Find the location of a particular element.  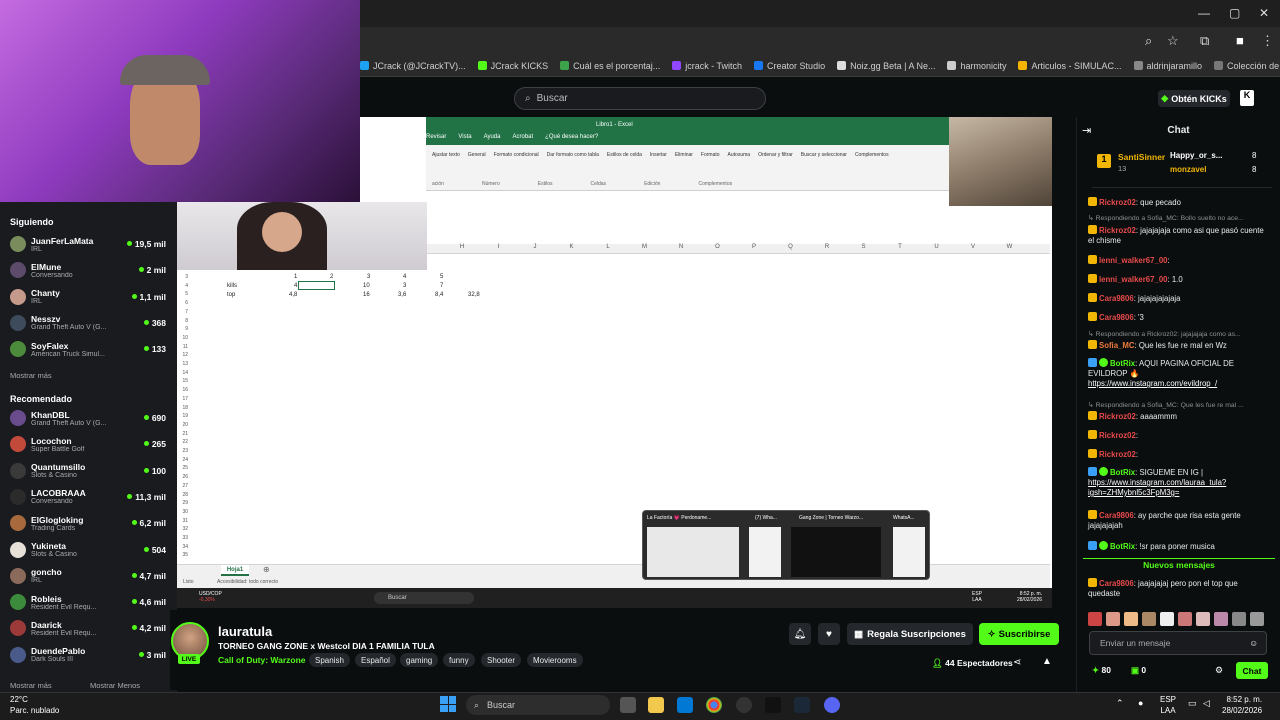

row-header: 17 is located at coordinates (183, 399).